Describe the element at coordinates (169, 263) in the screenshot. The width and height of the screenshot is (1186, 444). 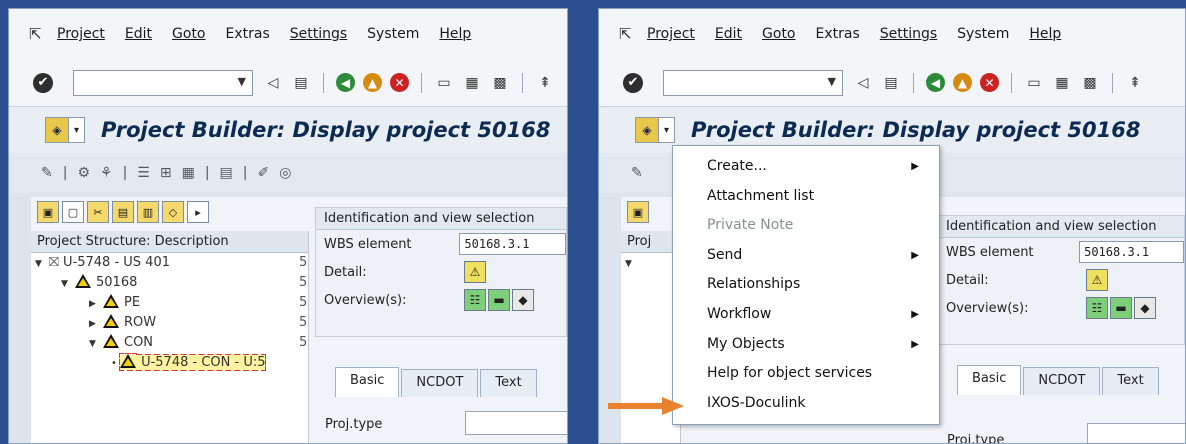
I see `tree-node: ▼ ⛝ U-5748 - US 401 5` at that location.